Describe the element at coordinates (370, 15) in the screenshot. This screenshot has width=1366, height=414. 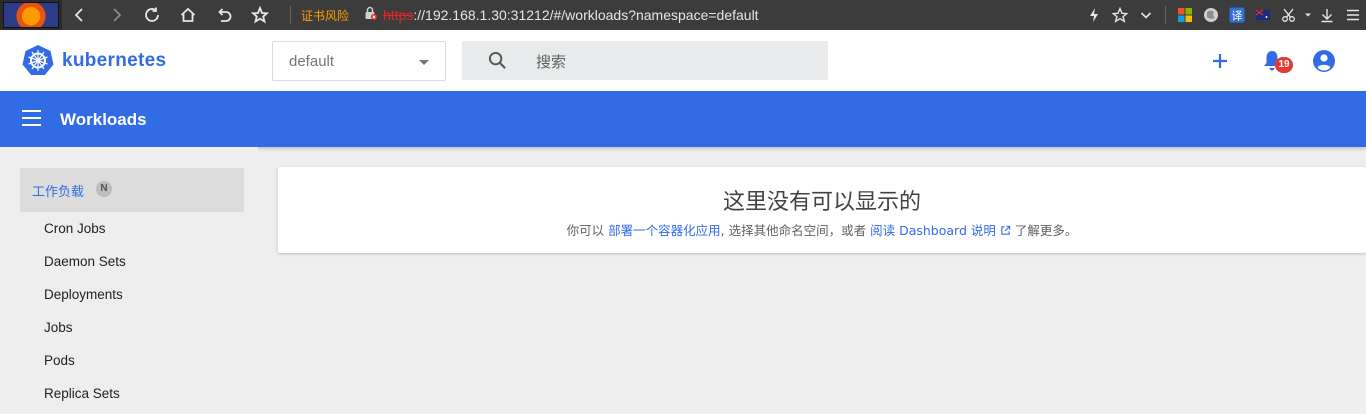
I see `insecure-lock-icon` at that location.